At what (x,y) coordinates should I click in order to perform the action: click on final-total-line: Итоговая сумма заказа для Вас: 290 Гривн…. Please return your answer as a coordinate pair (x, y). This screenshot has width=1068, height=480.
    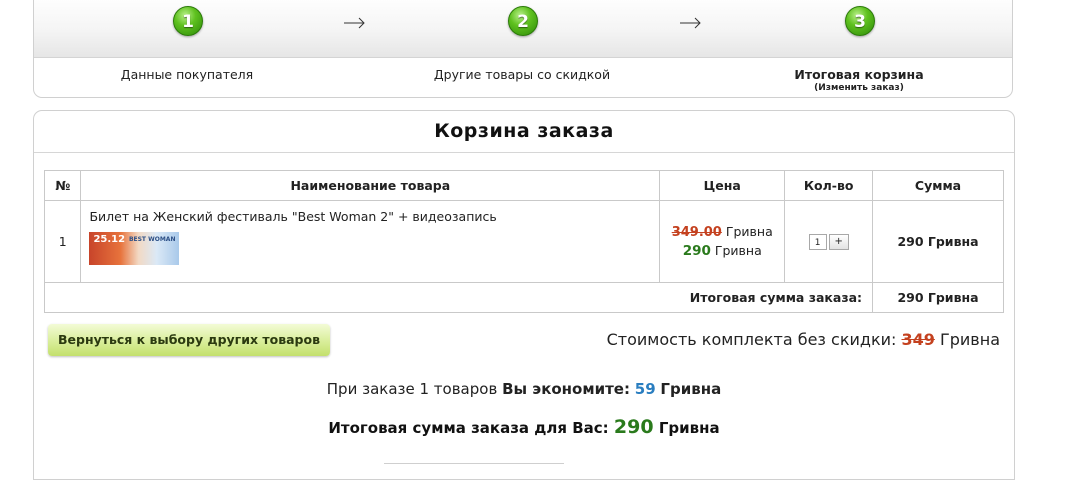
    Looking at the image, I should click on (524, 427).